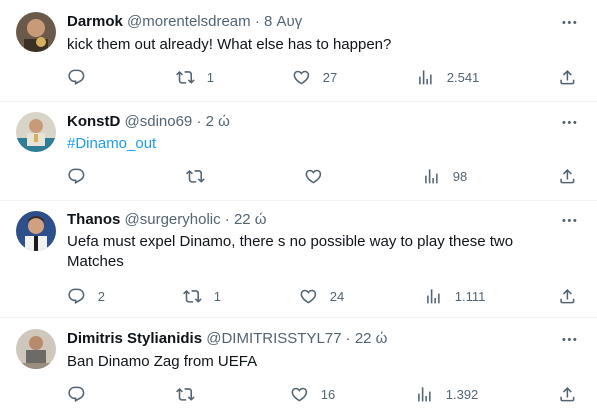 This screenshot has width=597, height=409. I want to click on reply-button: 2, so click(86, 296).